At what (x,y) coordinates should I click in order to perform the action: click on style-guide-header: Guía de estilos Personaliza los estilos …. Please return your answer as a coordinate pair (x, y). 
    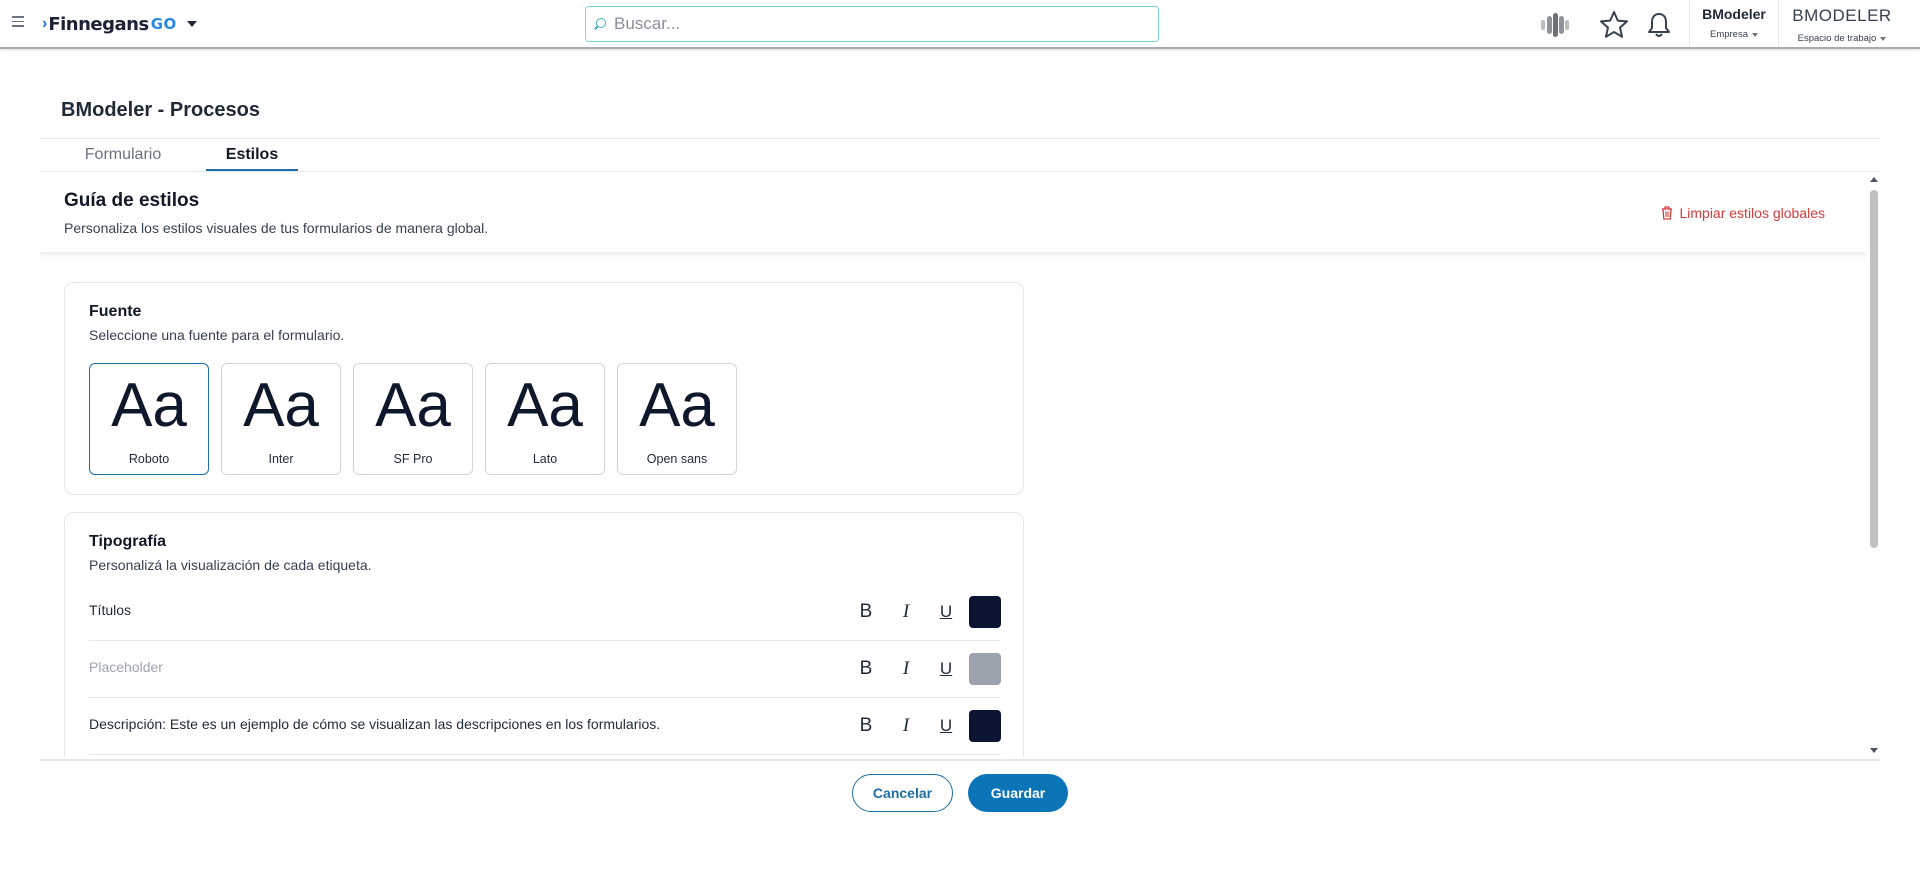
    Looking at the image, I should click on (953, 213).